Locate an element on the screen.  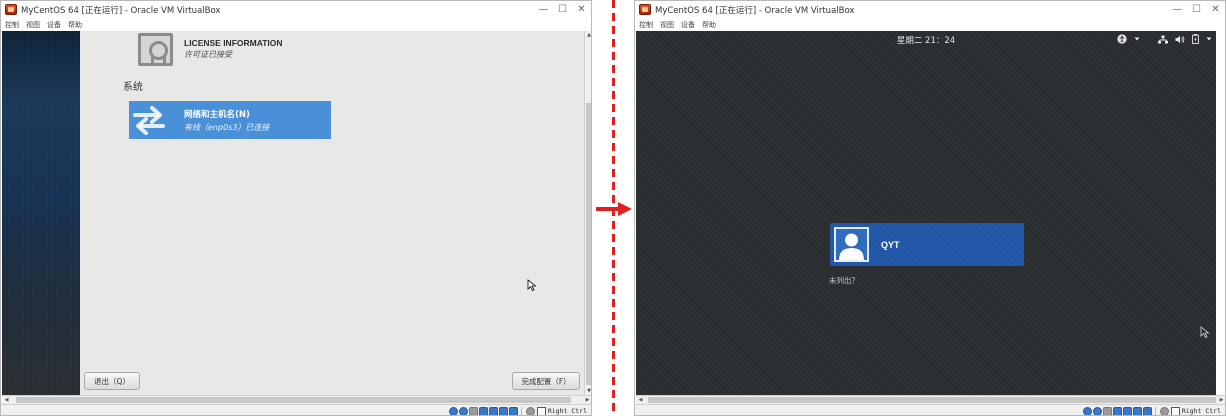
network-hostname-spoke: 网络和主机名(N) 有线（enp0s3）已连接 is located at coordinates (230, 120).